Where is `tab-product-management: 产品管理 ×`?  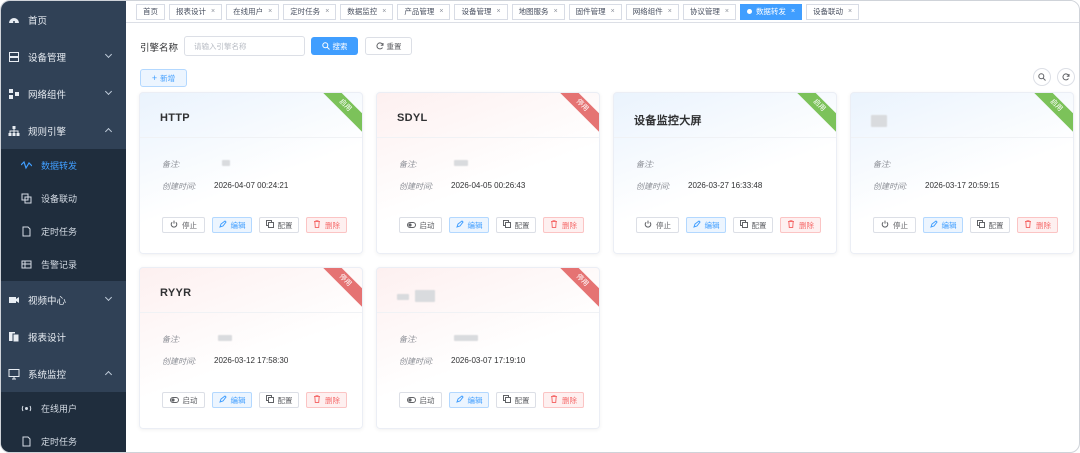
tab-product-management: 产品管理 × is located at coordinates (424, 11).